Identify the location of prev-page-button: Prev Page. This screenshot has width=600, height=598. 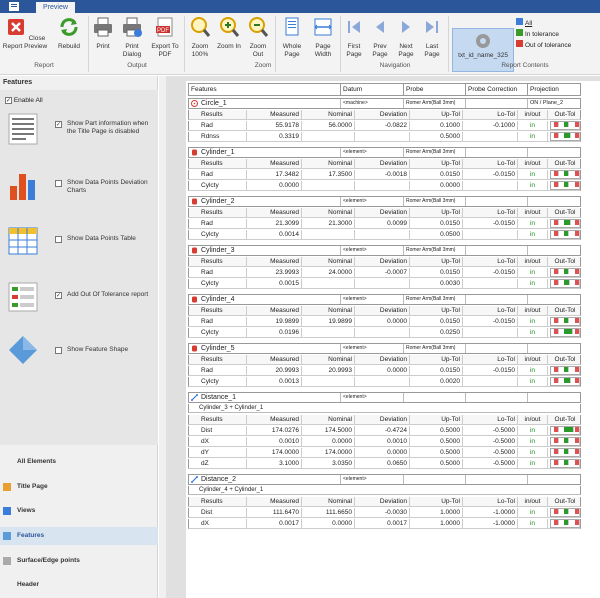
(380, 37).